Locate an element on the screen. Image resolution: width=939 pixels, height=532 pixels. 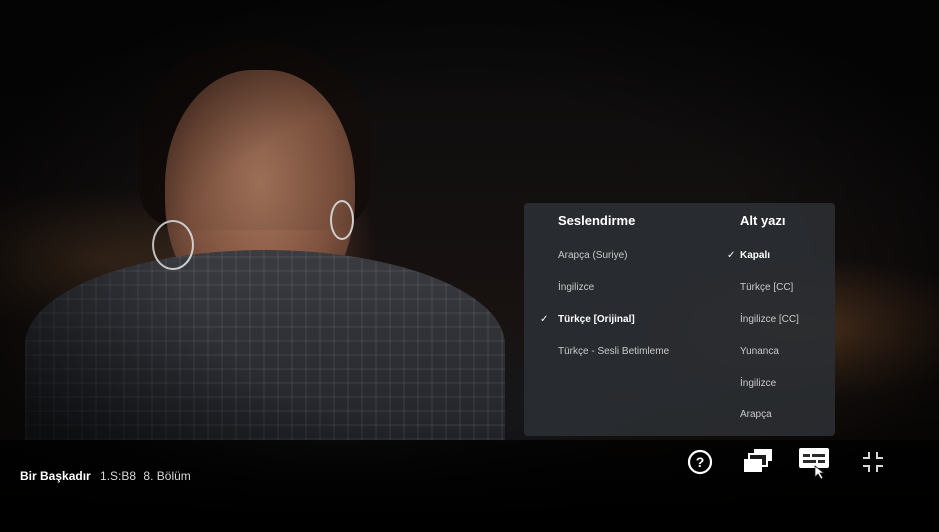
show-title: Bir Başkadır is located at coordinates (55, 476).